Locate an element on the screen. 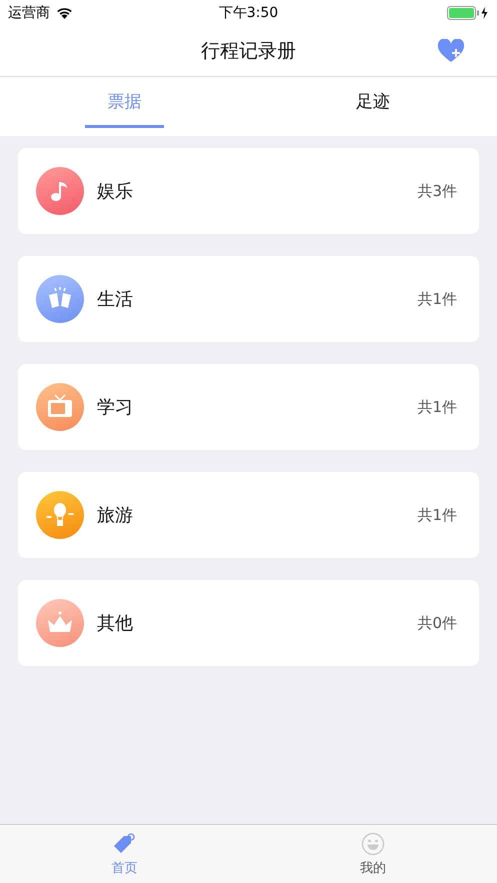  heart-plus-icon is located at coordinates (451, 51).